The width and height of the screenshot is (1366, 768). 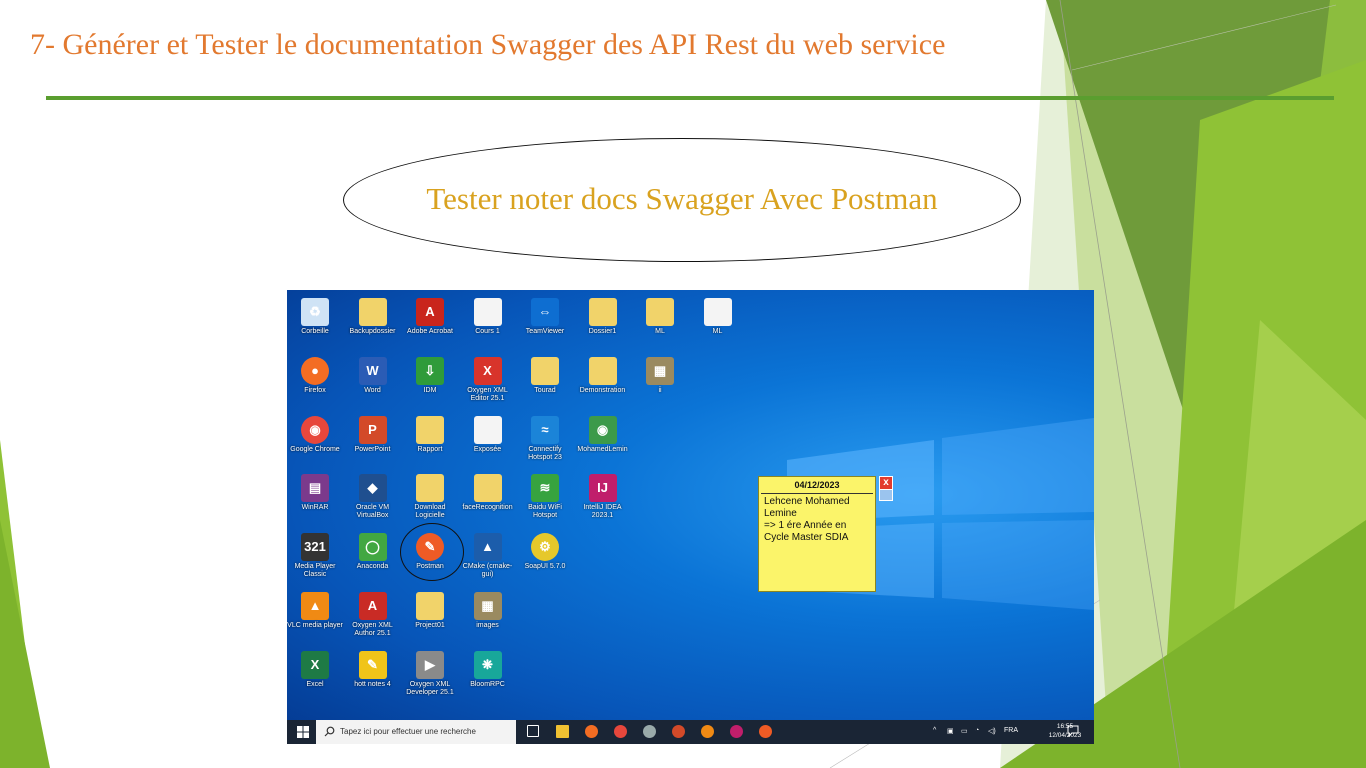 What do you see at coordinates (765, 731) in the screenshot?
I see `postman-icon` at bounding box center [765, 731].